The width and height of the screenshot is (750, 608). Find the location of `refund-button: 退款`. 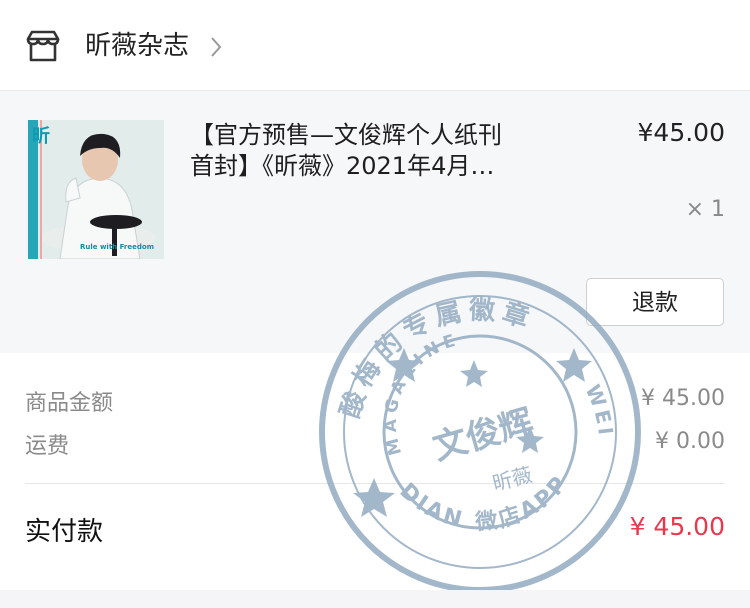

refund-button: 退款 is located at coordinates (655, 302).